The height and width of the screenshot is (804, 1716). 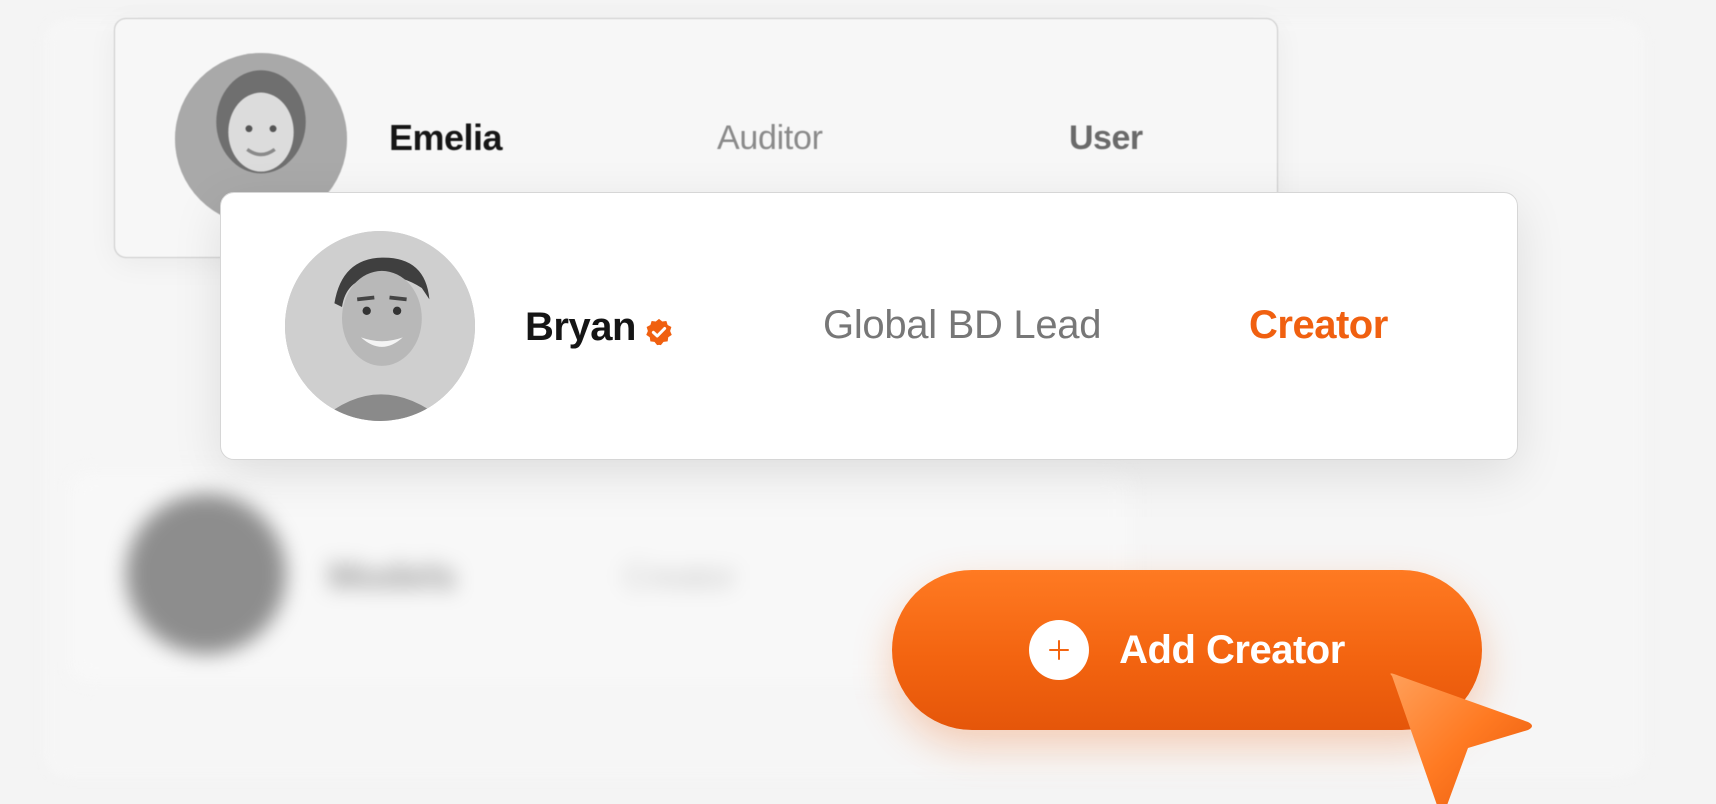 What do you see at coordinates (392, 577) in the screenshot?
I see `member-name: Models` at bounding box center [392, 577].